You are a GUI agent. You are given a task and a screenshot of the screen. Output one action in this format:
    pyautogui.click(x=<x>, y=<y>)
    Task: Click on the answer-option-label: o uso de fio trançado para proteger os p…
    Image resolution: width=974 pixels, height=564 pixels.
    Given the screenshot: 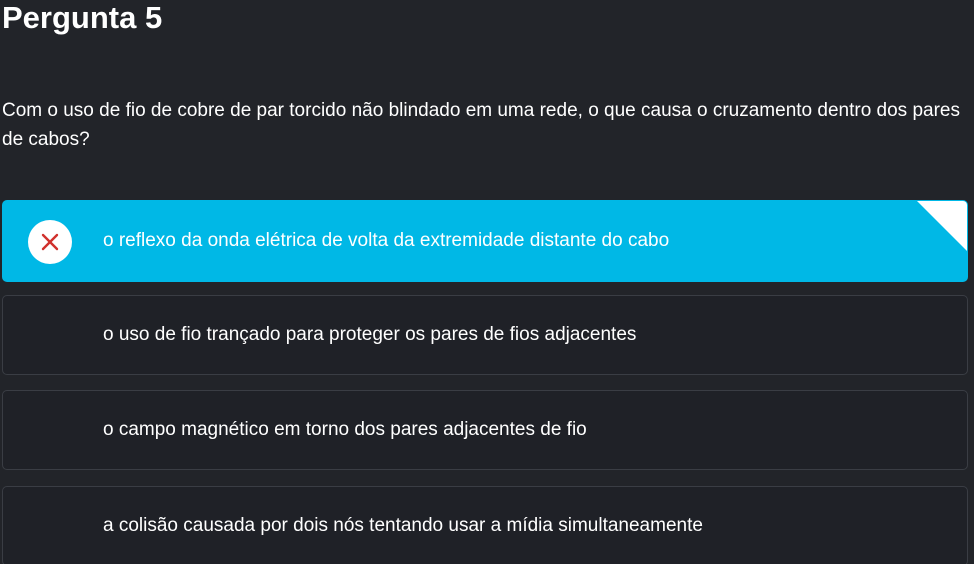 What is the action you would take?
    pyautogui.click(x=370, y=334)
    